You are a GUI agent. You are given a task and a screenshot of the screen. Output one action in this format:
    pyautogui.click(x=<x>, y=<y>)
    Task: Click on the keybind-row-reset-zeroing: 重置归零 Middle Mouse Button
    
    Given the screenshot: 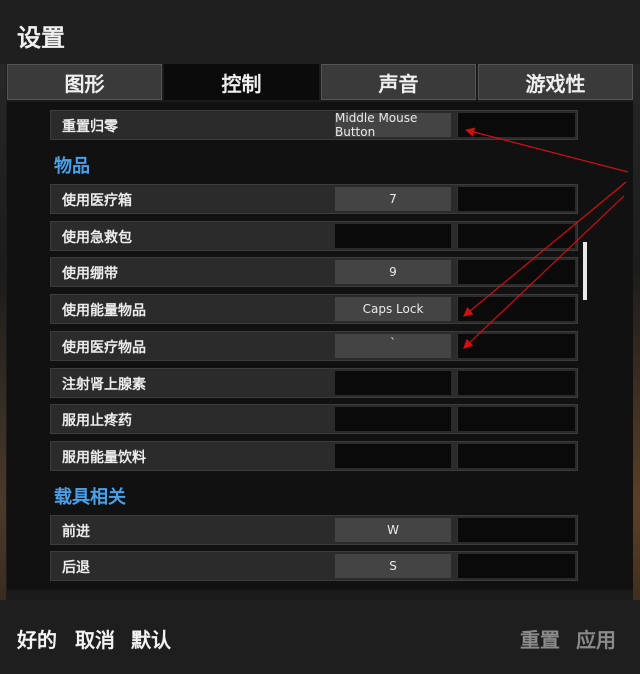 What is the action you would take?
    pyautogui.click(x=314, y=125)
    